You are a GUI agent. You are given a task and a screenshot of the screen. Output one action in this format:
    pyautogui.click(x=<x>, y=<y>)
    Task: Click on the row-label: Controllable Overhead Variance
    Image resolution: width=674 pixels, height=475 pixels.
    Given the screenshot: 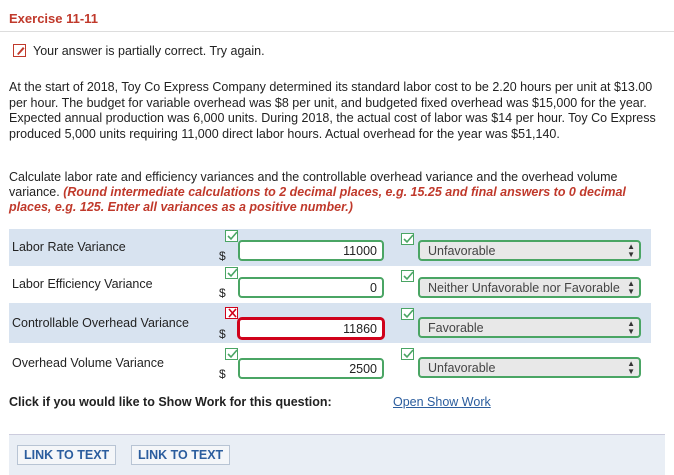 What is the action you would take?
    pyautogui.click(x=100, y=323)
    